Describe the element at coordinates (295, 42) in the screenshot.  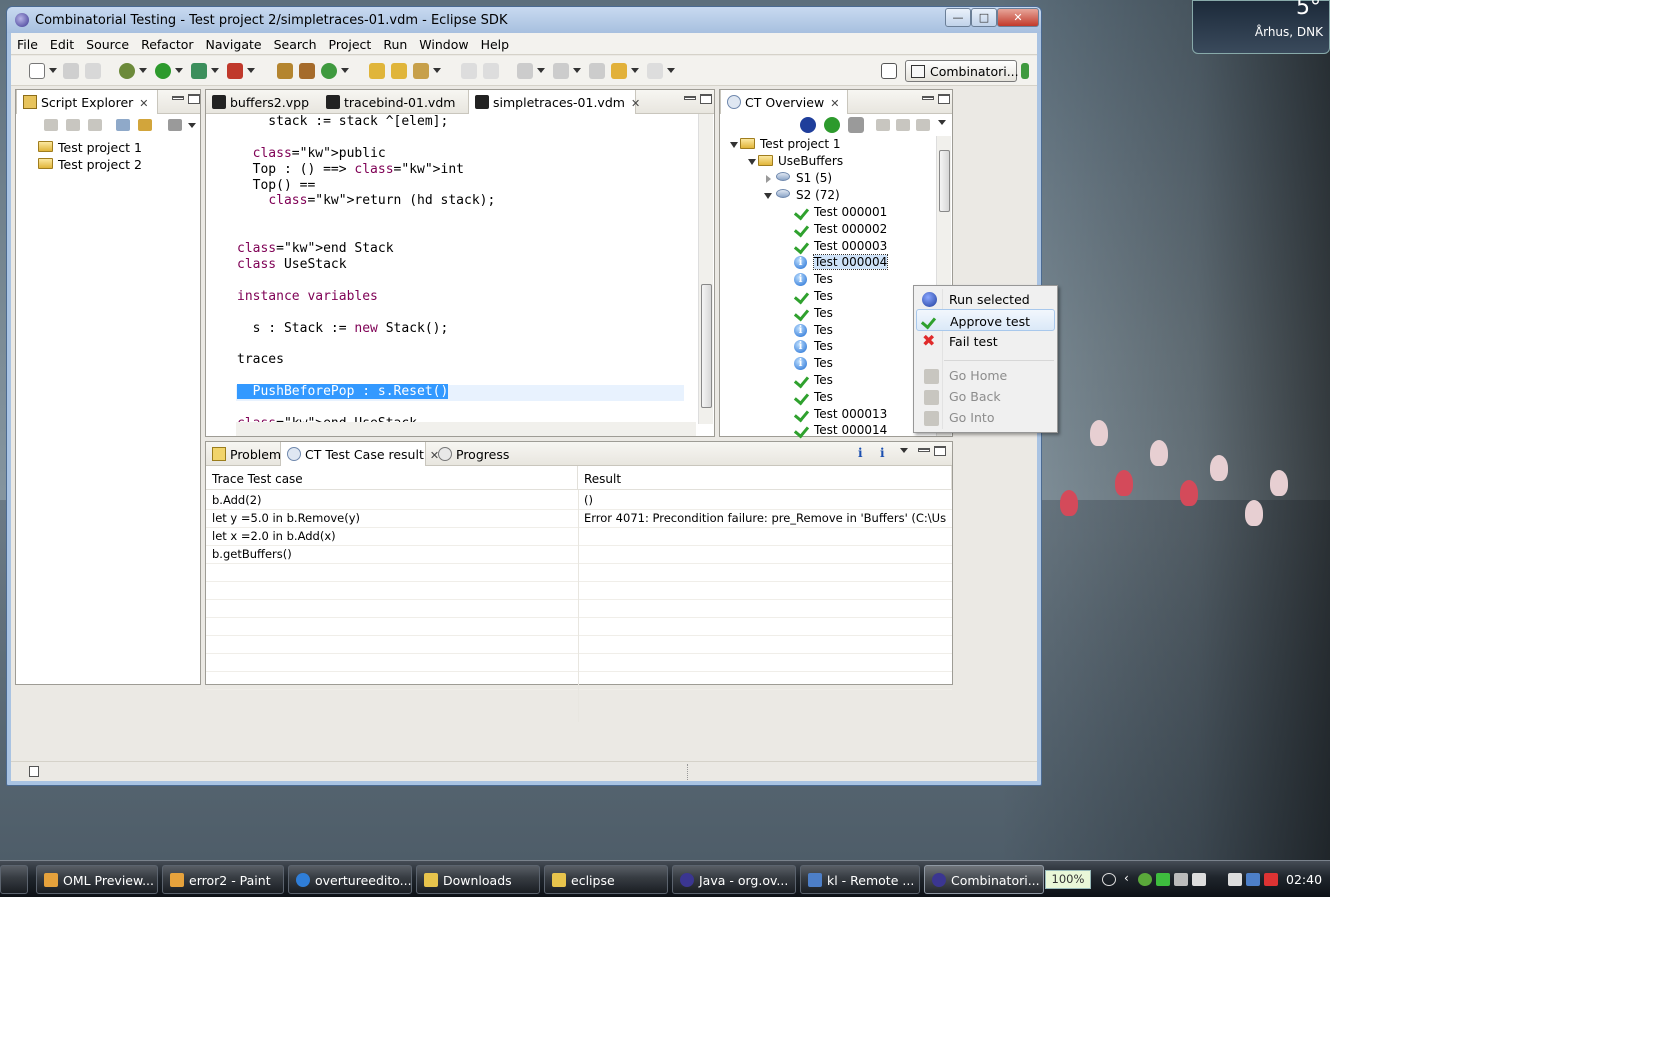
I see `menu-search: Search` at that location.